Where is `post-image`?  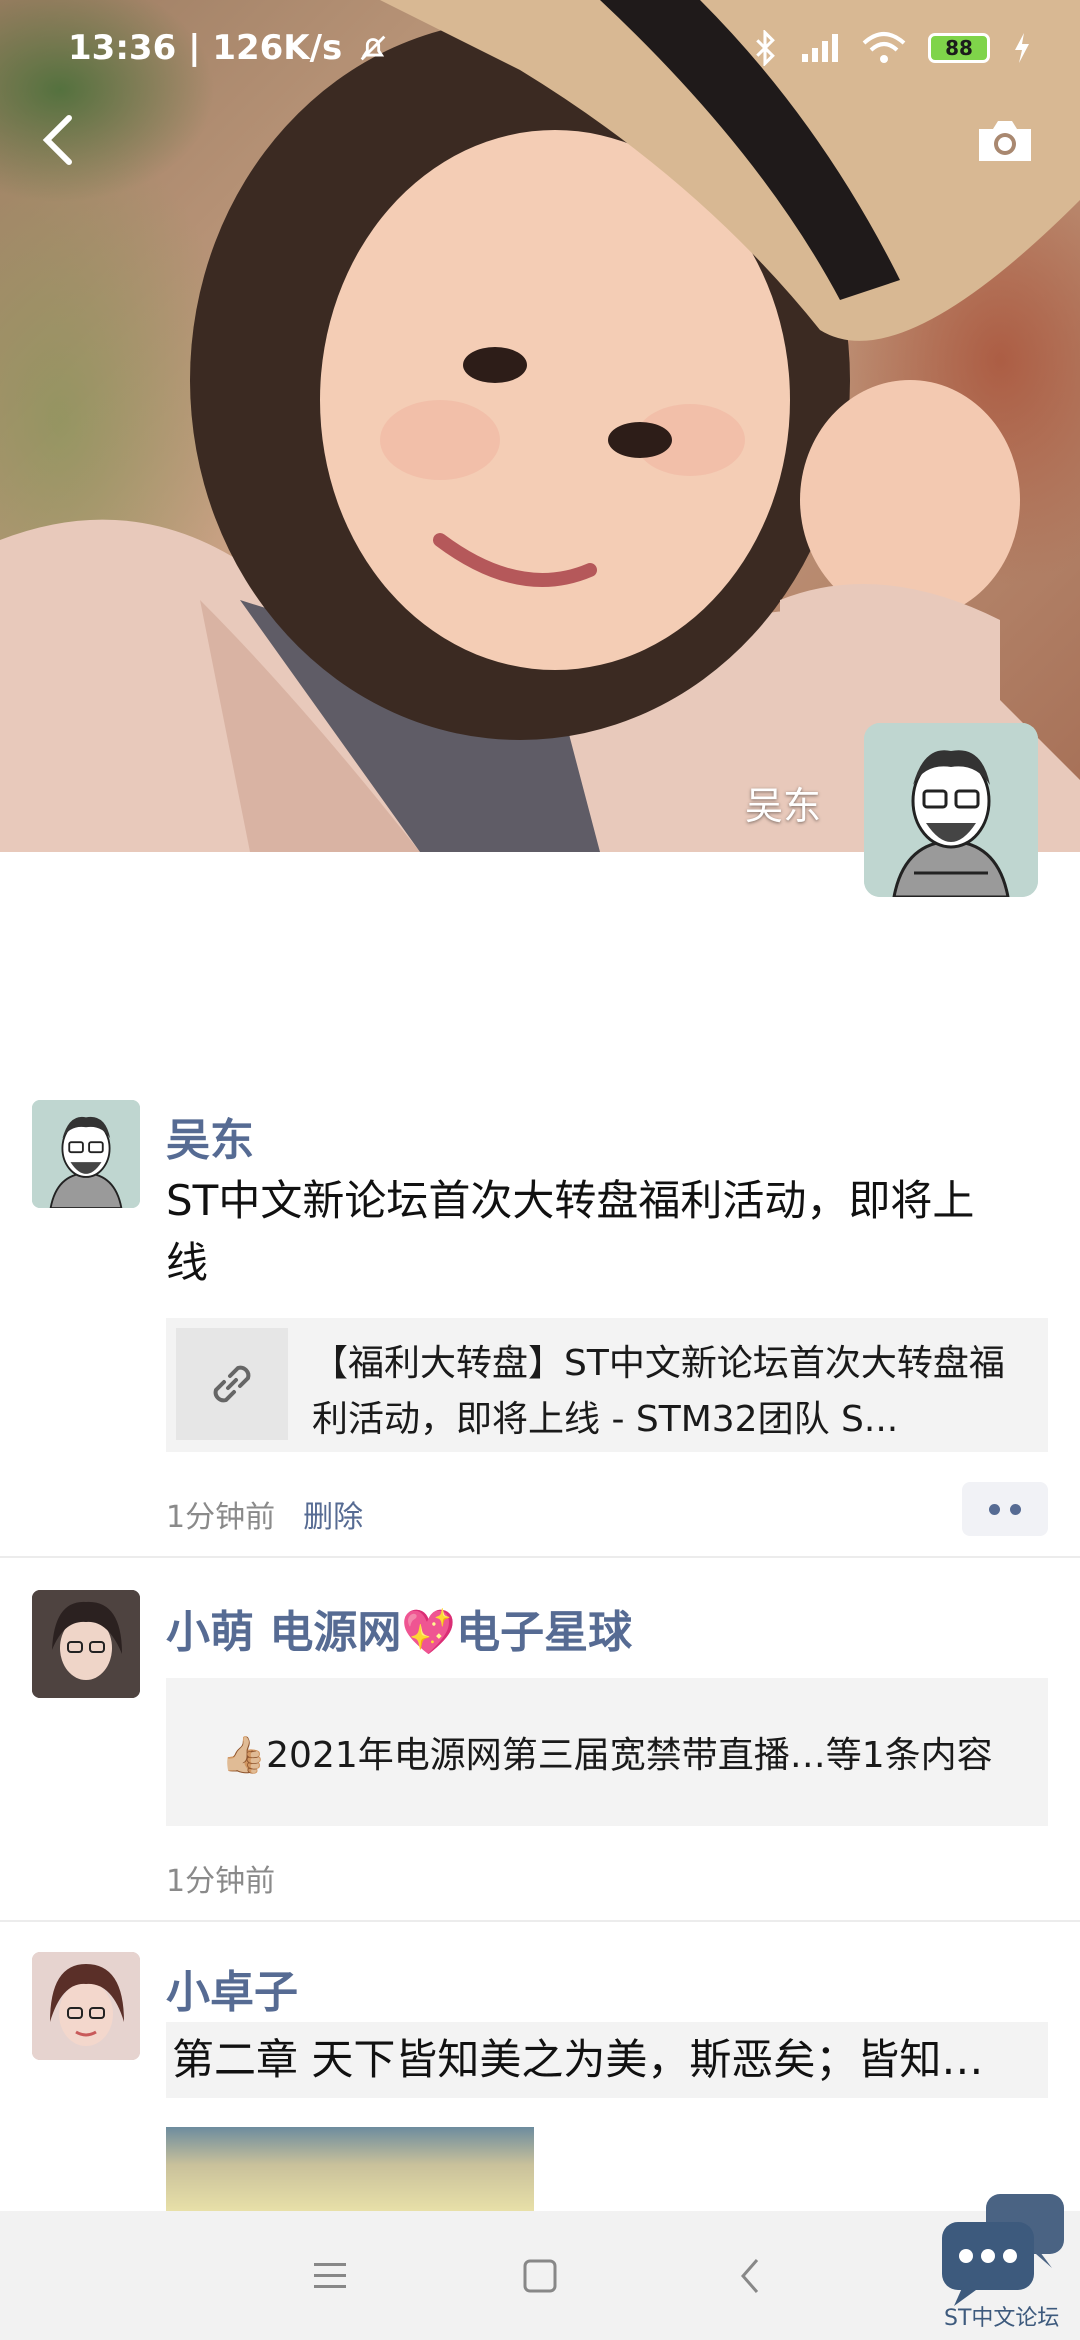 post-image is located at coordinates (350, 2169).